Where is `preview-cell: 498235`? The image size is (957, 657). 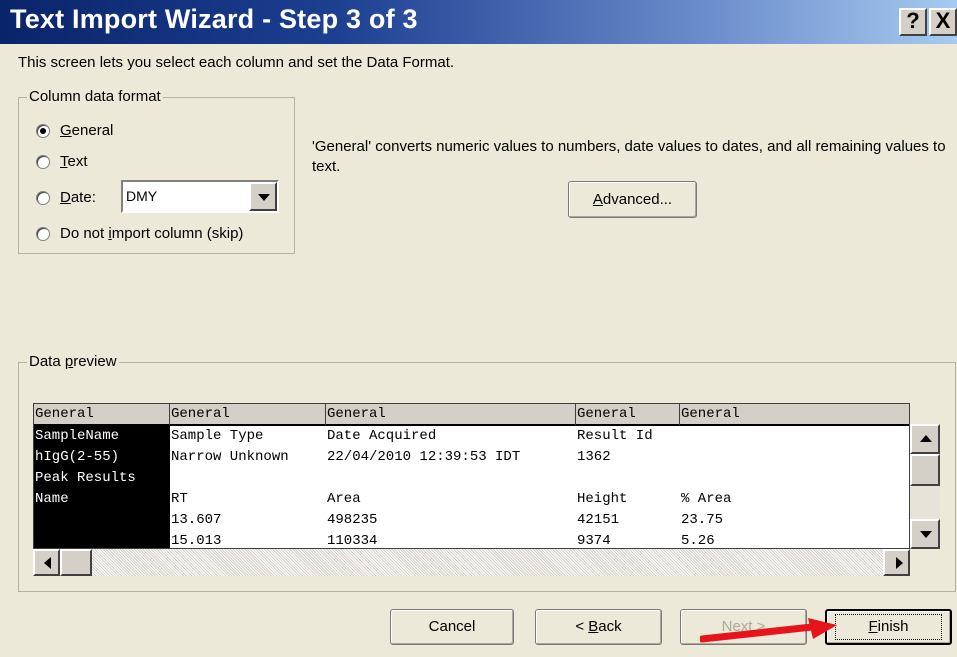 preview-cell: 498235 is located at coordinates (352, 520).